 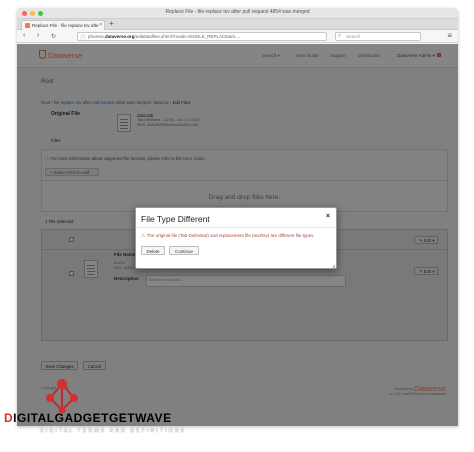 What do you see at coordinates (65, 25) in the screenshot?
I see `tab-label: Replace File - file replace tsv afte` at bounding box center [65, 25].